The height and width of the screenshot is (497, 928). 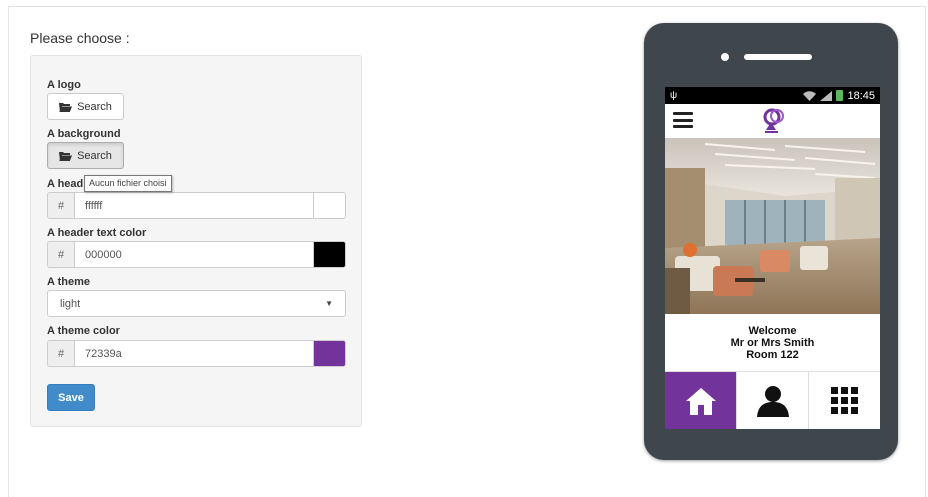 I want to click on theme-label: A theme, so click(x=68, y=282).